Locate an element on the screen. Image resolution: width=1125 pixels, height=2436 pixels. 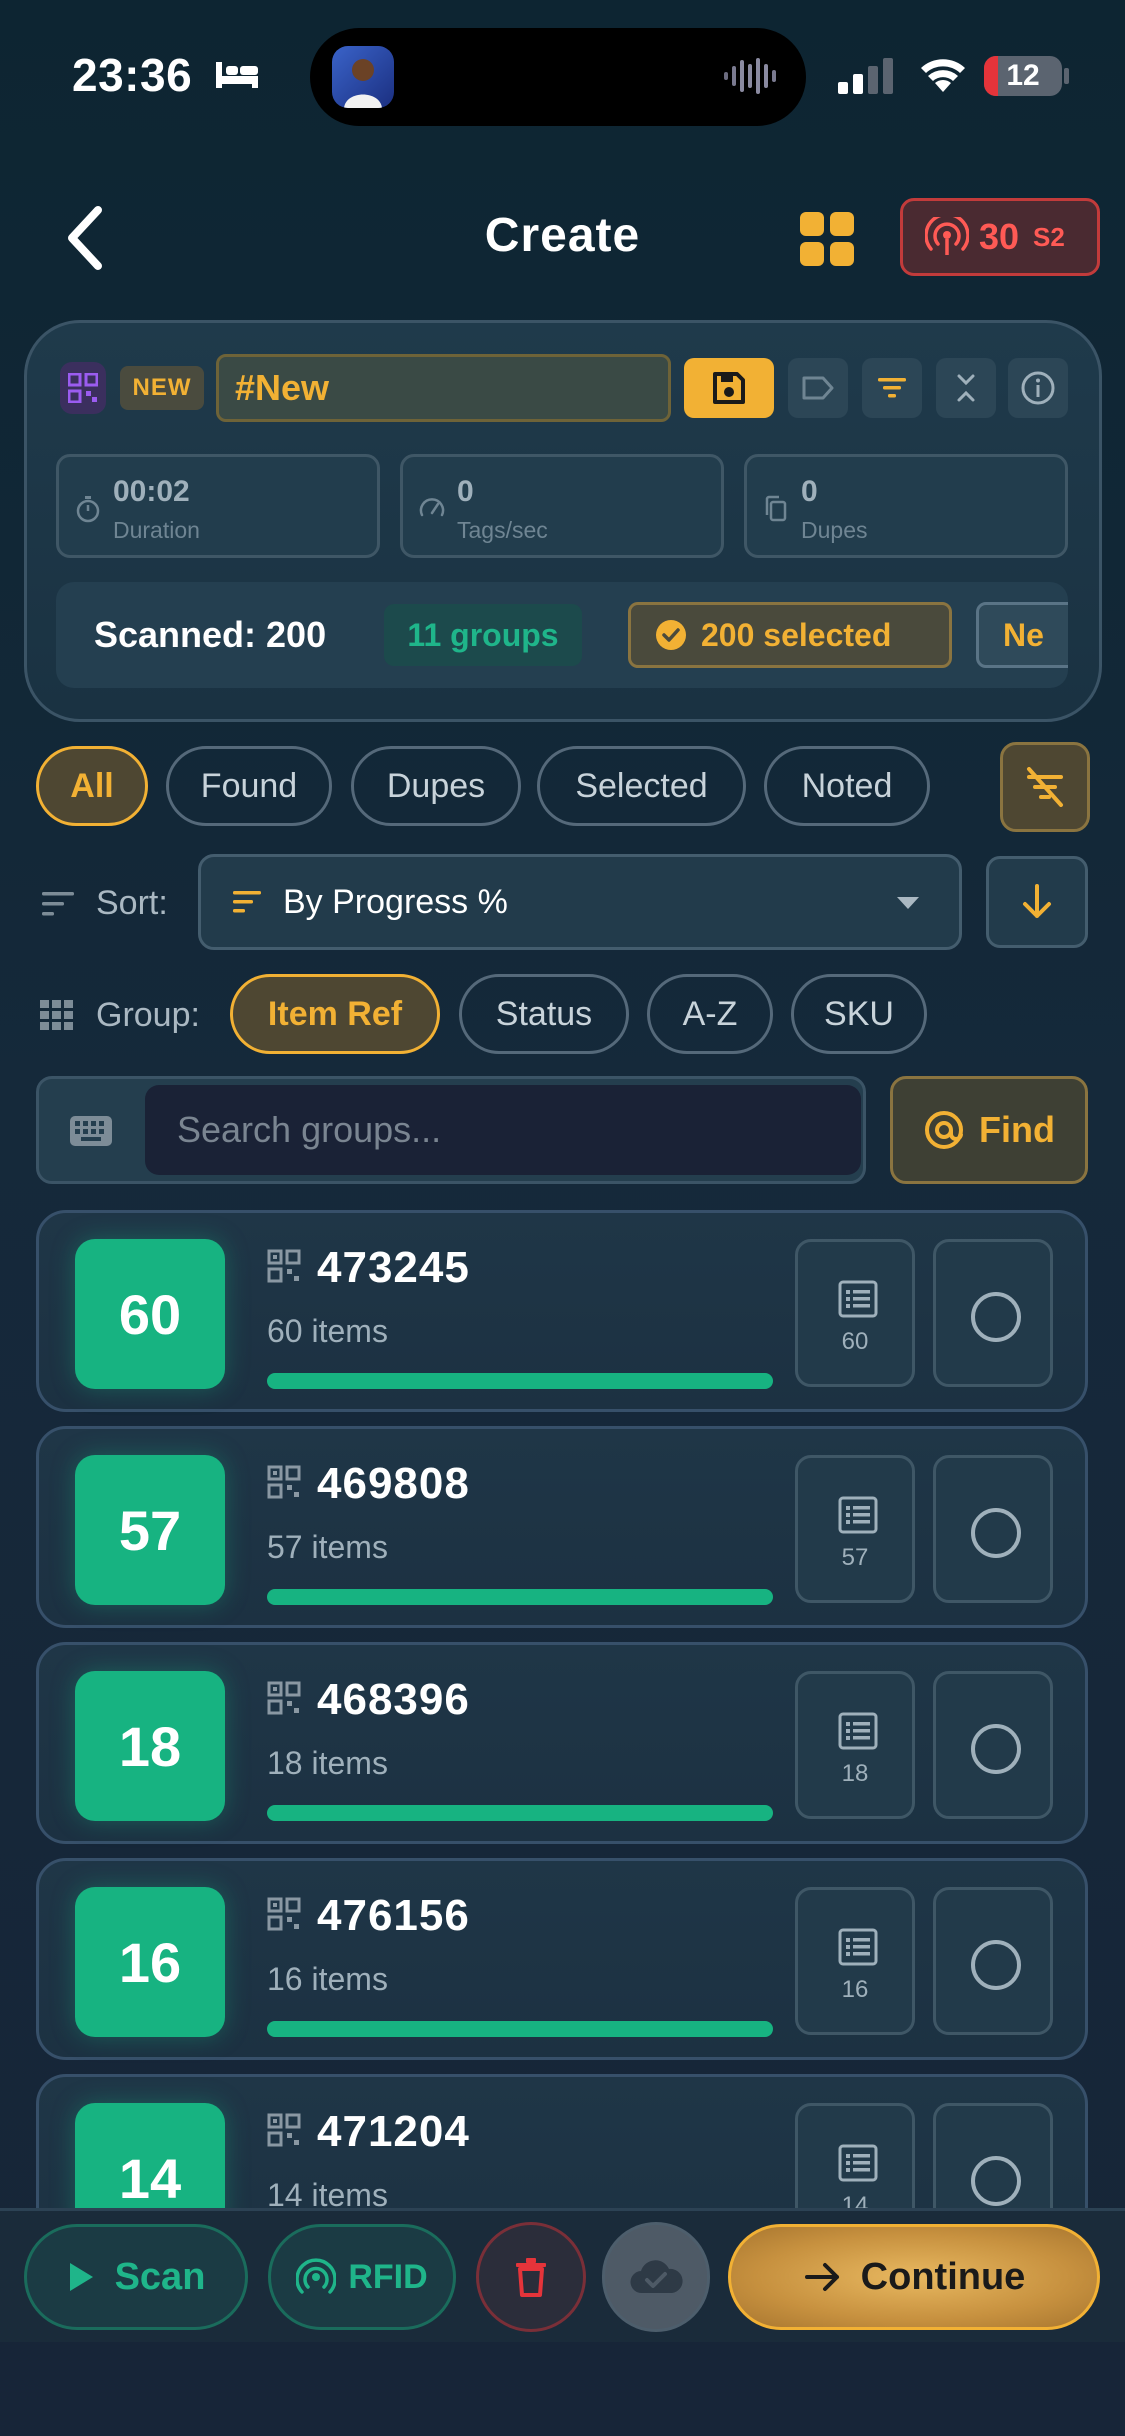
filter-chip-selected: Selected is located at coordinates (641, 786).